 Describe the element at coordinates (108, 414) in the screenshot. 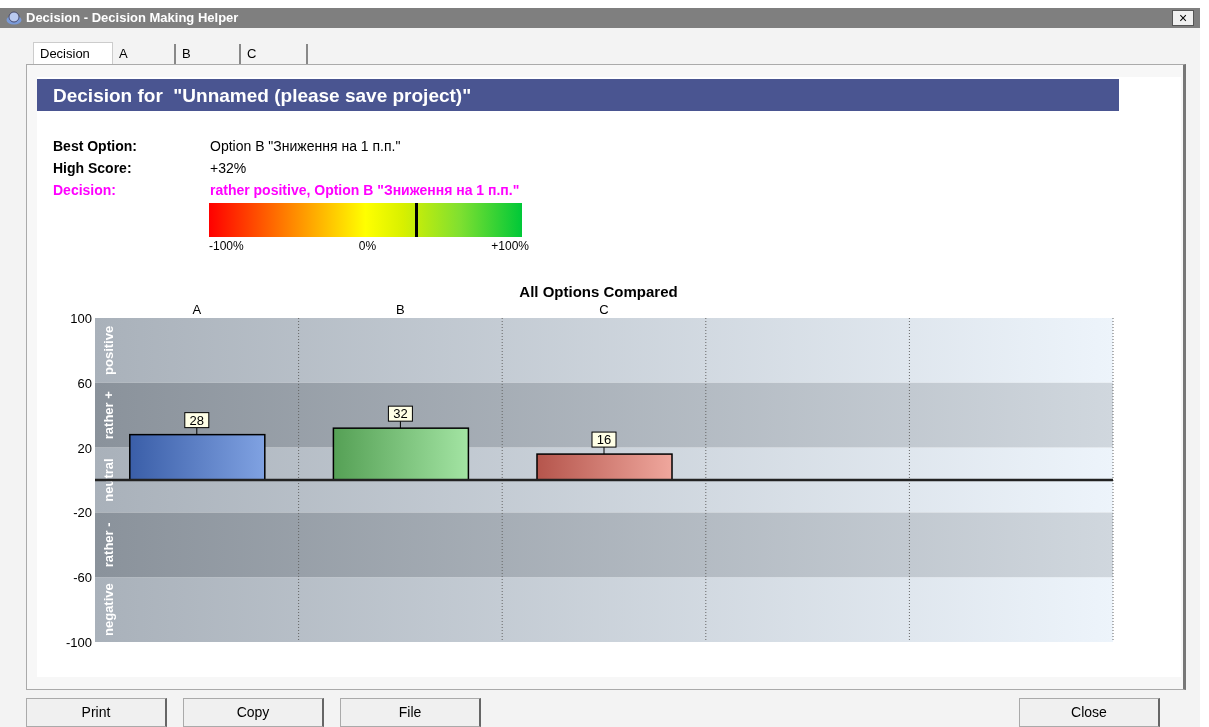

I see `band-label: rather +` at that location.